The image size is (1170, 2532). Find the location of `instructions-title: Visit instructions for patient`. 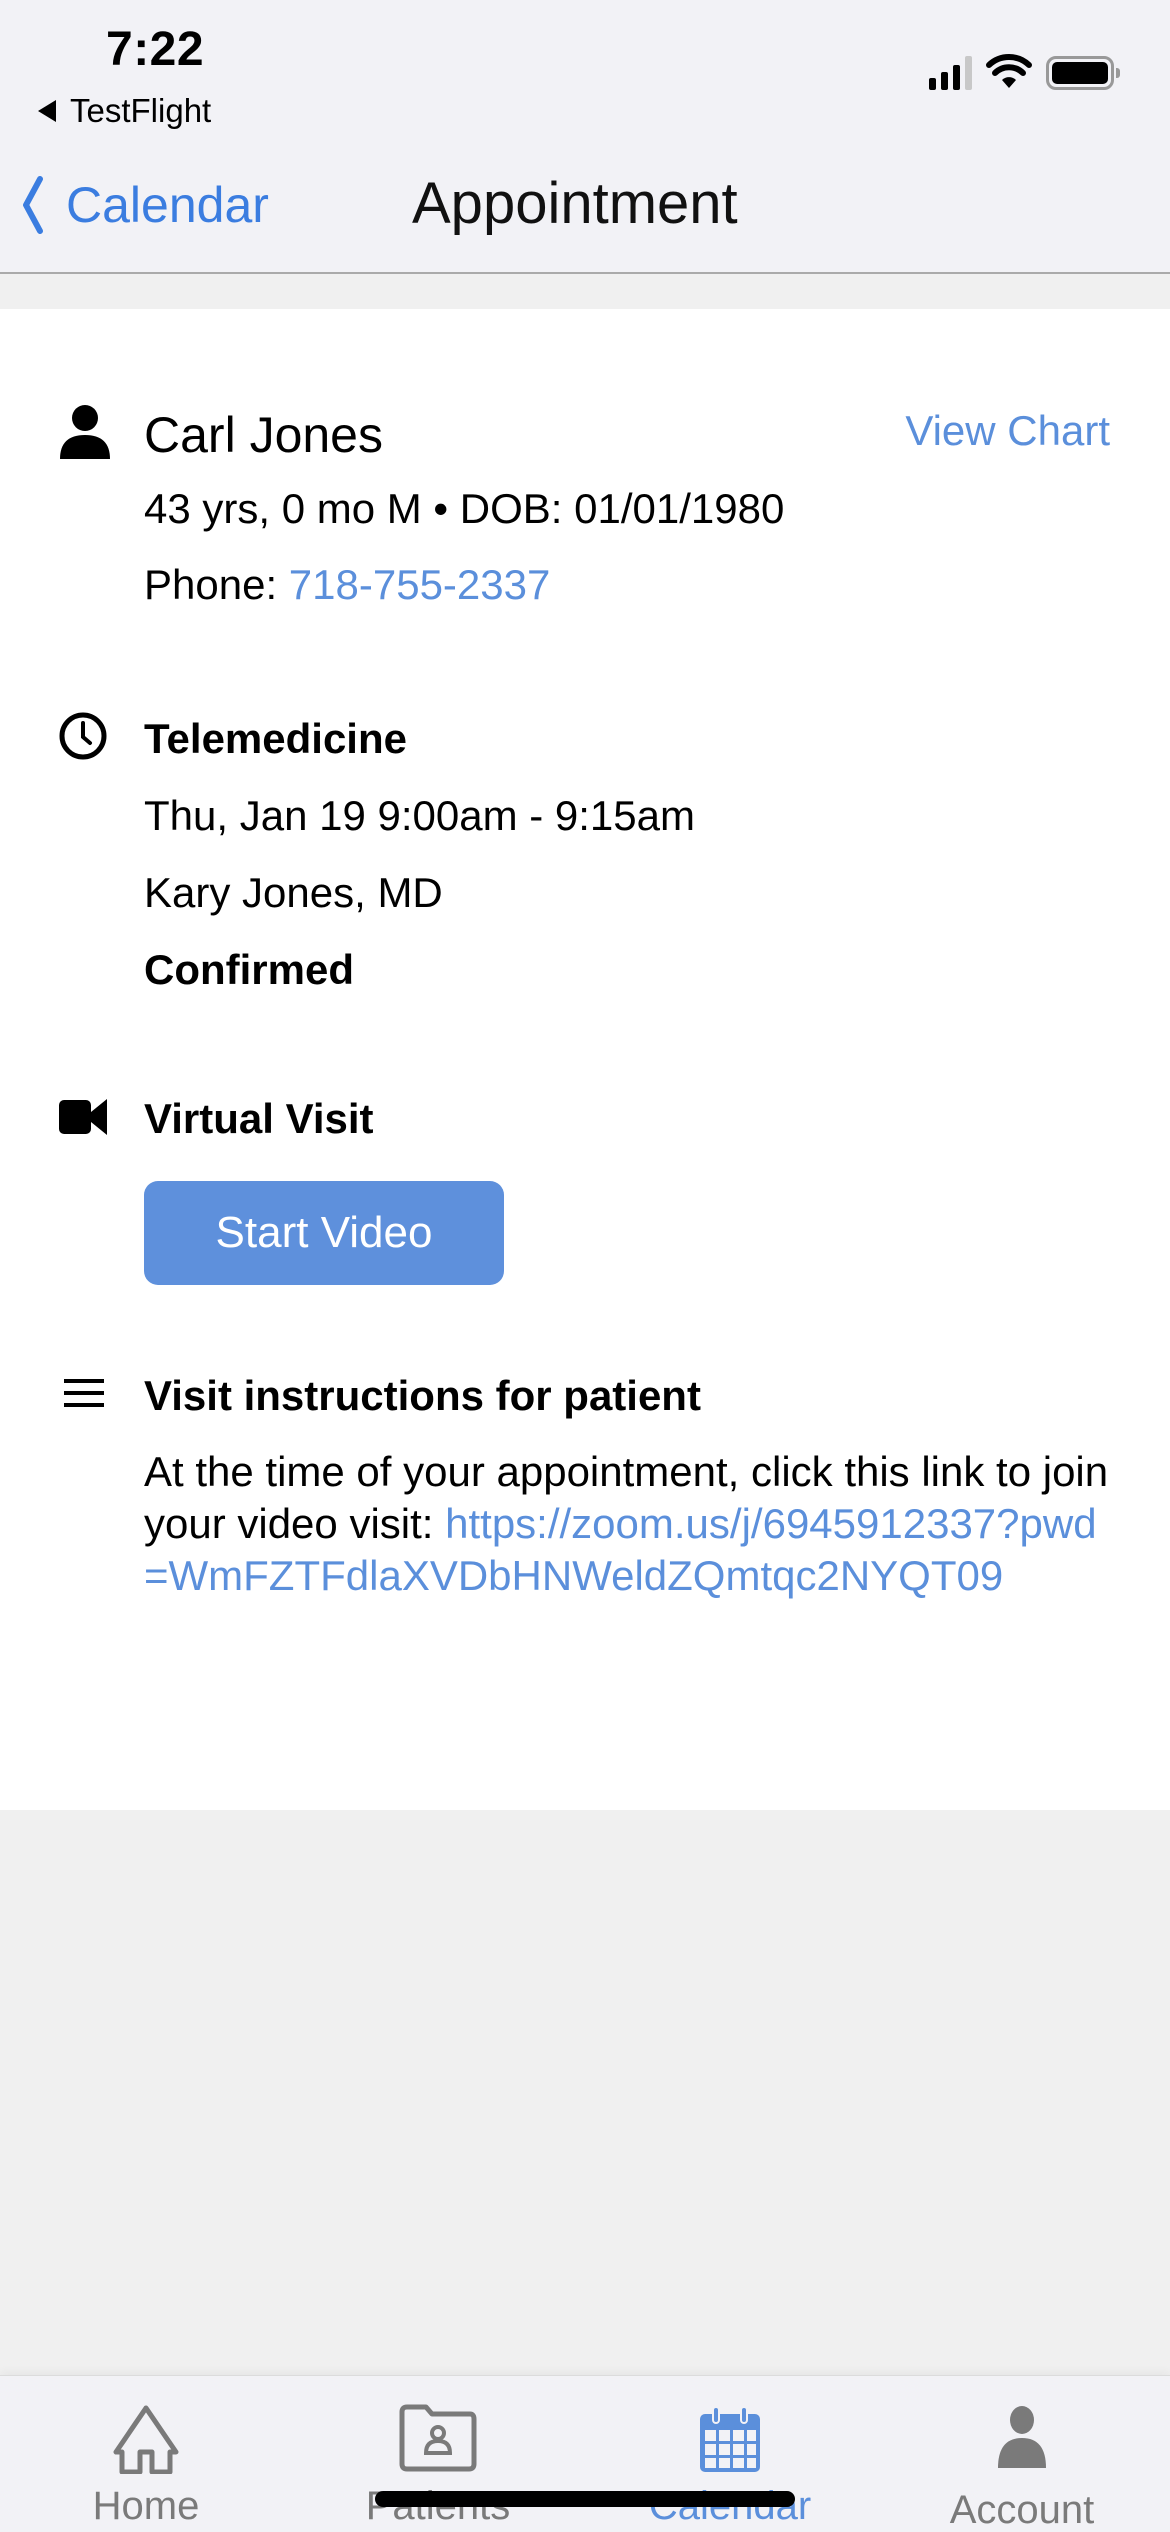

instructions-title: Visit instructions for patient is located at coordinates (422, 1395).